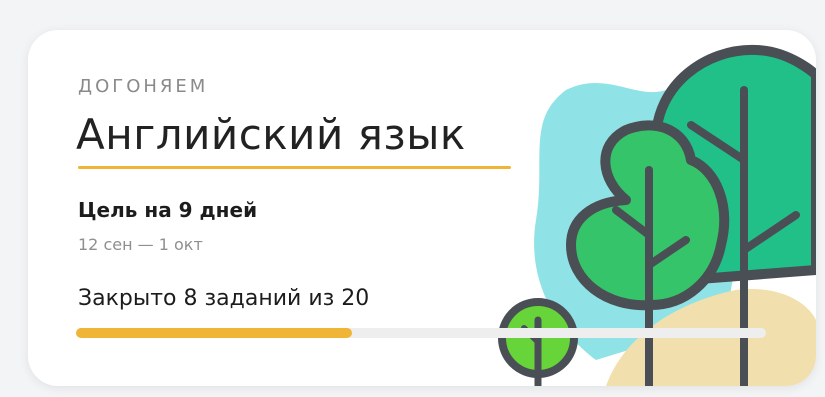 This screenshot has height=397, width=825. Describe the element at coordinates (294, 167) in the screenshot. I see `title-underline` at that location.